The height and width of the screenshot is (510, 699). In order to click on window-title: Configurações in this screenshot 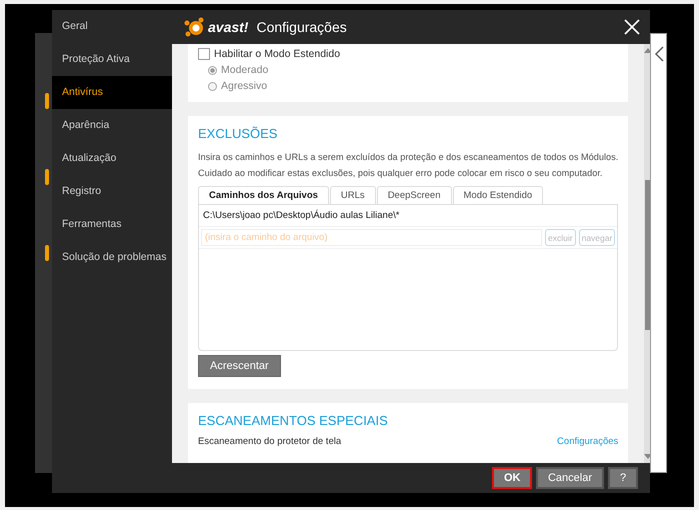, I will do `click(301, 27)`.